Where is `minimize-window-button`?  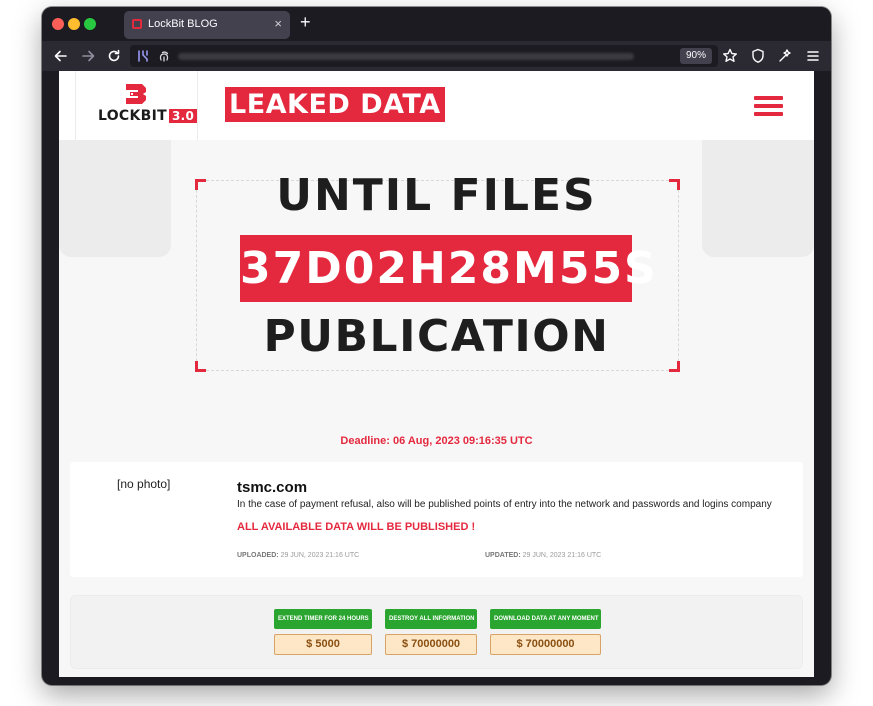 minimize-window-button is located at coordinates (74, 24).